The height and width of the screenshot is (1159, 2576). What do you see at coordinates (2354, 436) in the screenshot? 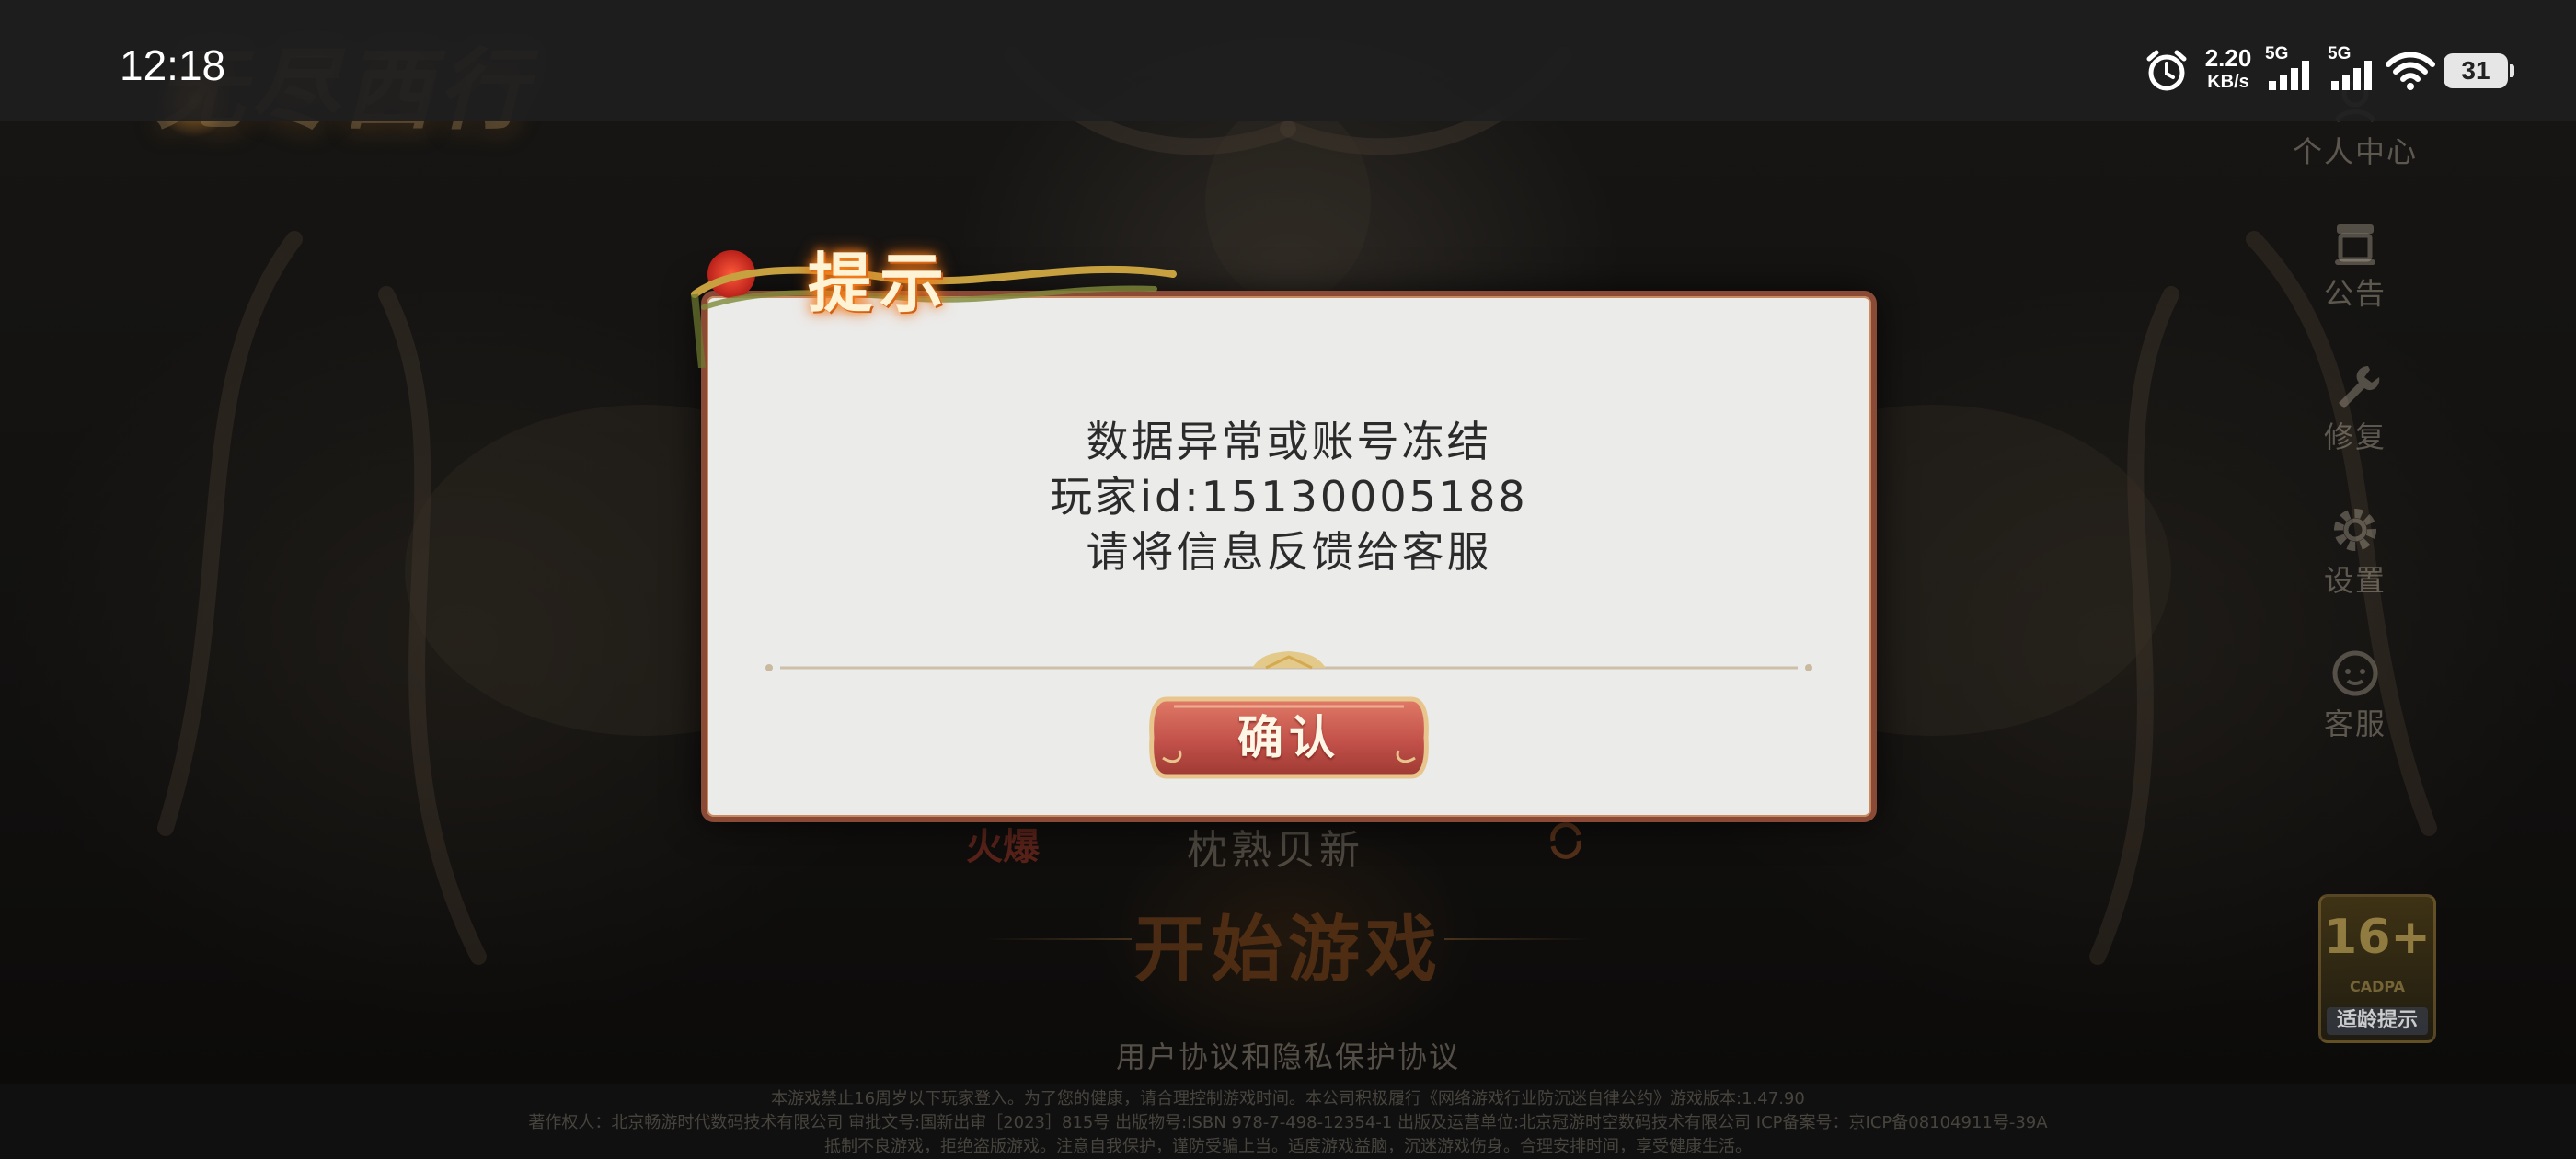
I see `menu-label: 修复` at bounding box center [2354, 436].